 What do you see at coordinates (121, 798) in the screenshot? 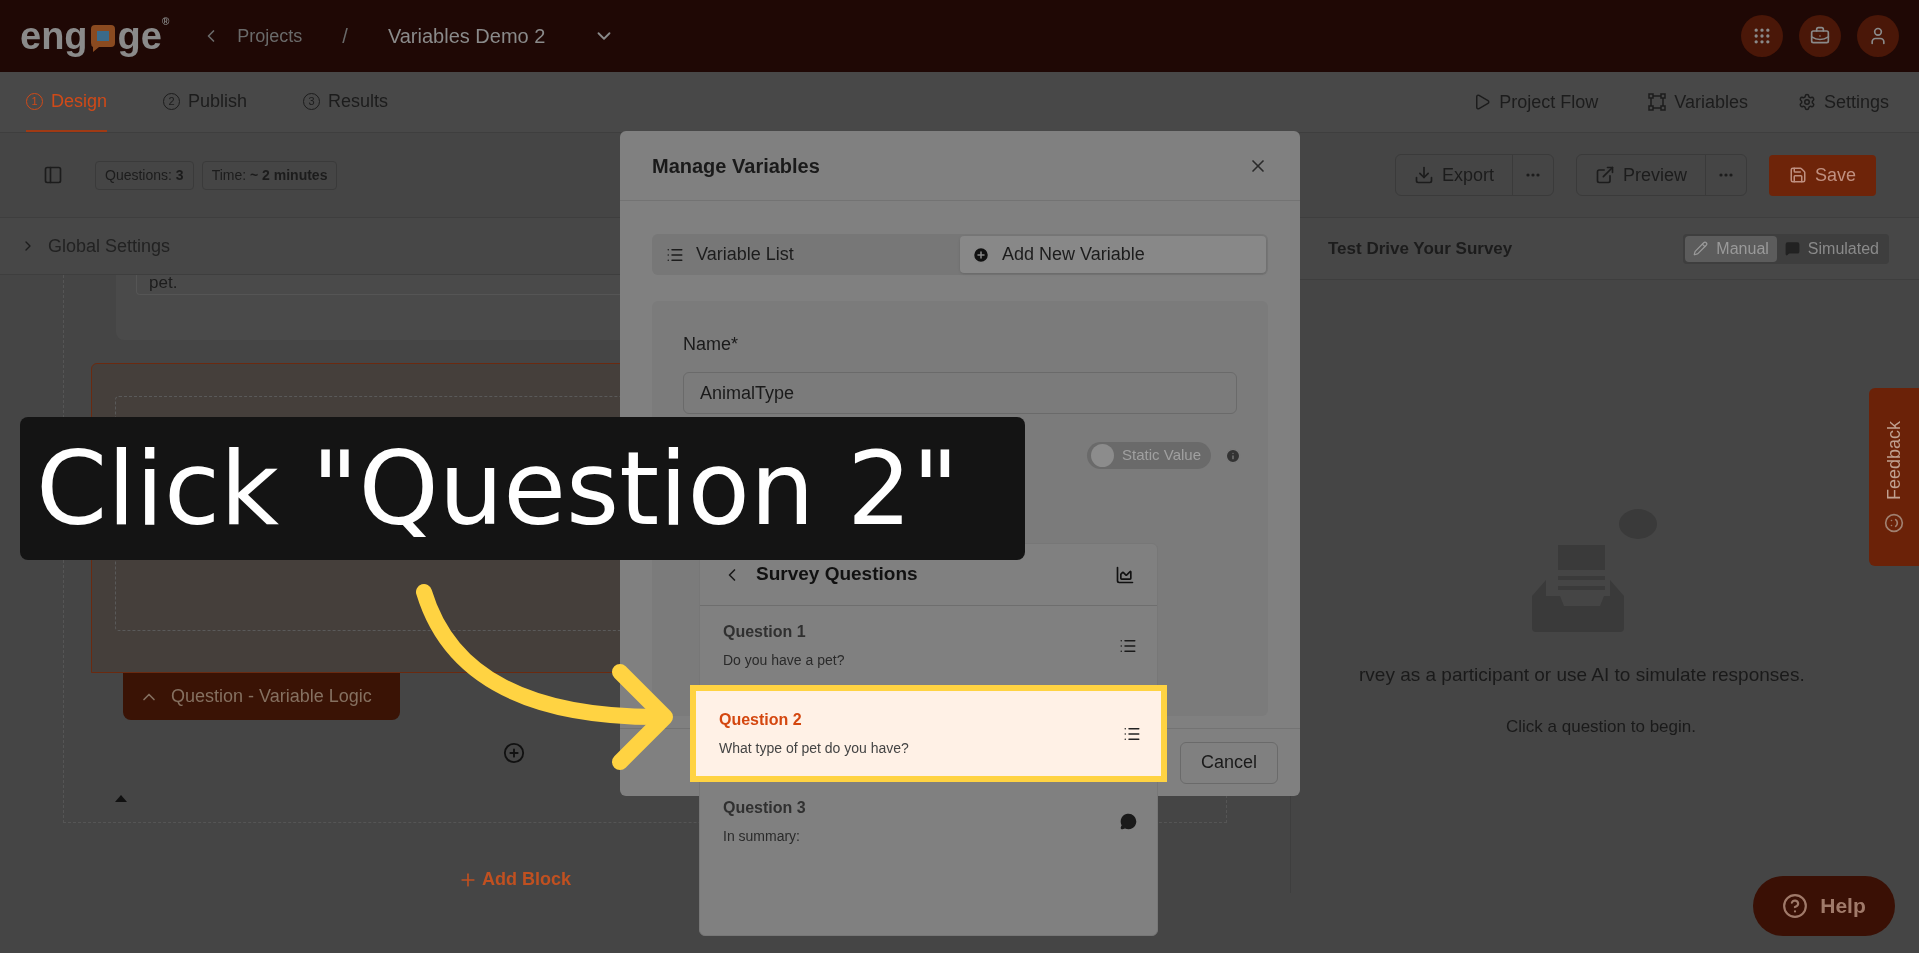
I see `caret-up-icon` at bounding box center [121, 798].